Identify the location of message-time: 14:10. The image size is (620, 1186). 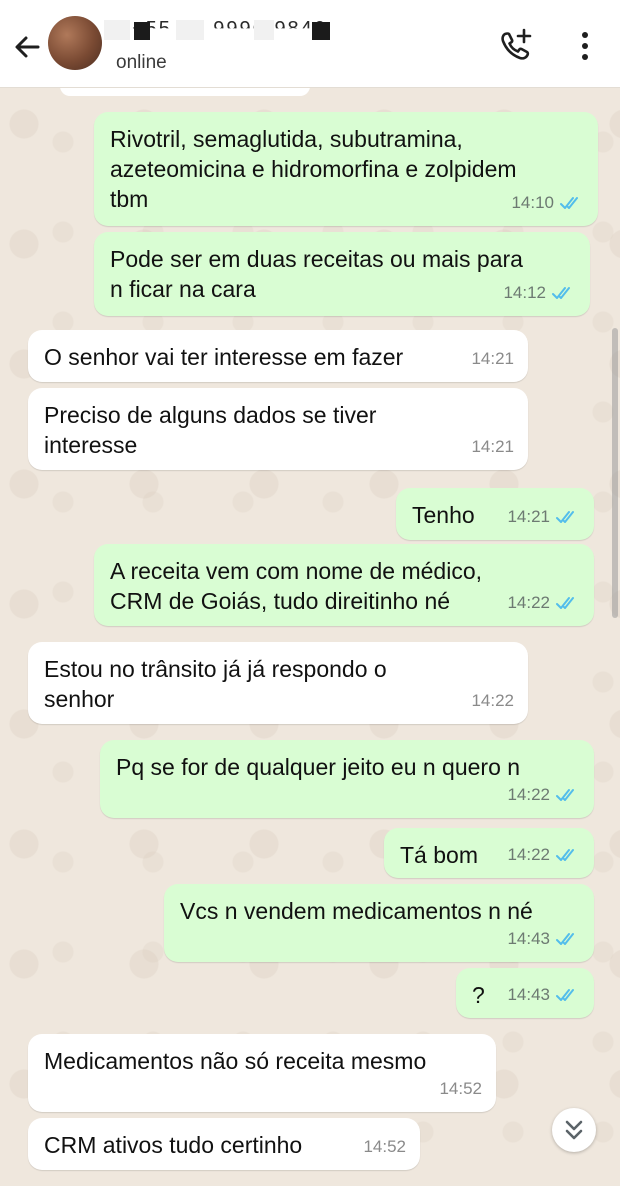
(532, 202).